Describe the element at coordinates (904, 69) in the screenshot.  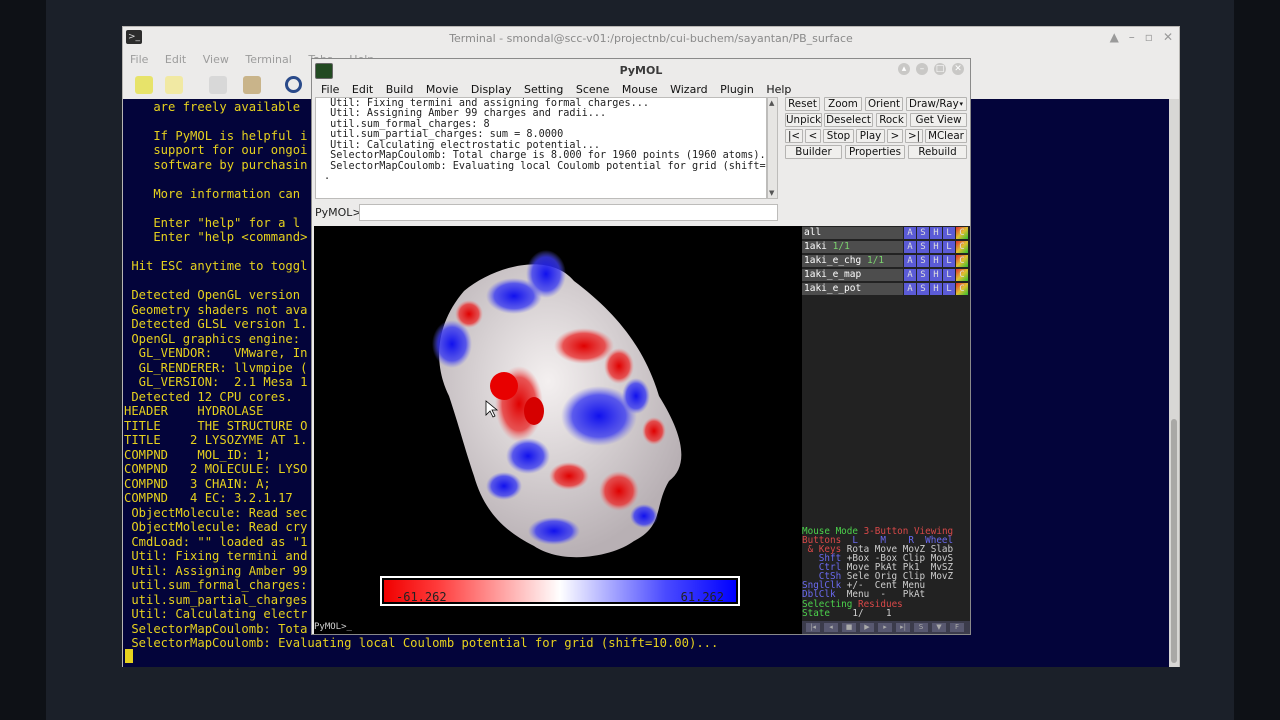
I see `pymol-up-icon: ▴` at that location.